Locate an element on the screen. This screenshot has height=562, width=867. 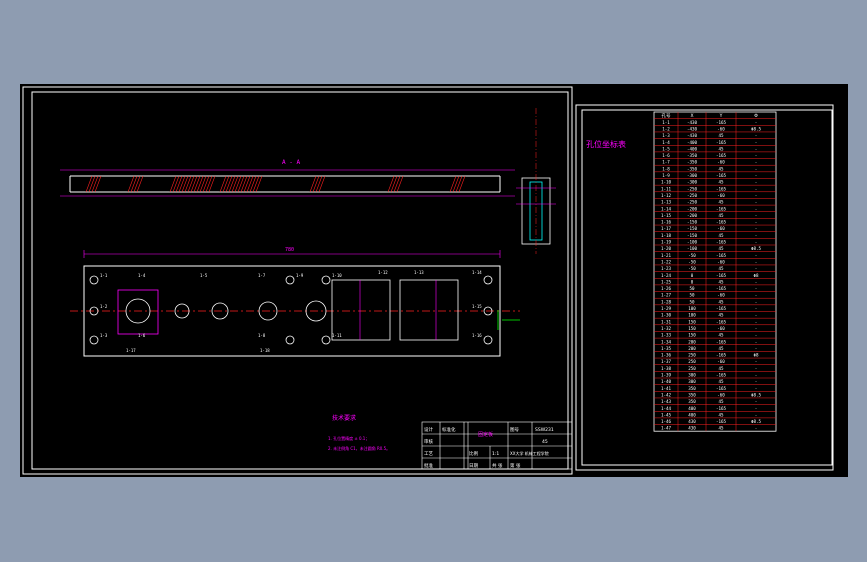
tb-drawing-name: 固定板 is located at coordinates (485, 434).